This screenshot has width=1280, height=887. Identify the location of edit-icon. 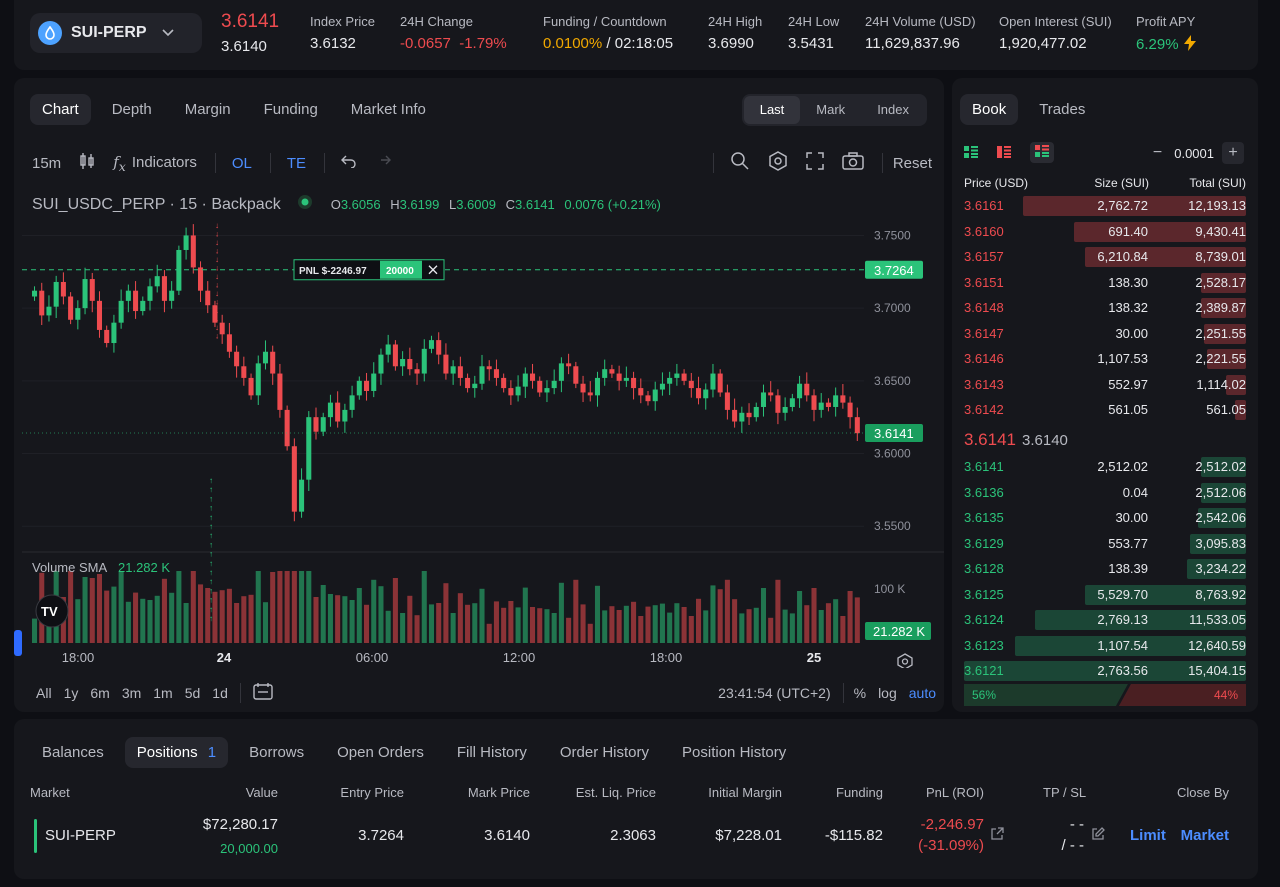
(1098, 835).